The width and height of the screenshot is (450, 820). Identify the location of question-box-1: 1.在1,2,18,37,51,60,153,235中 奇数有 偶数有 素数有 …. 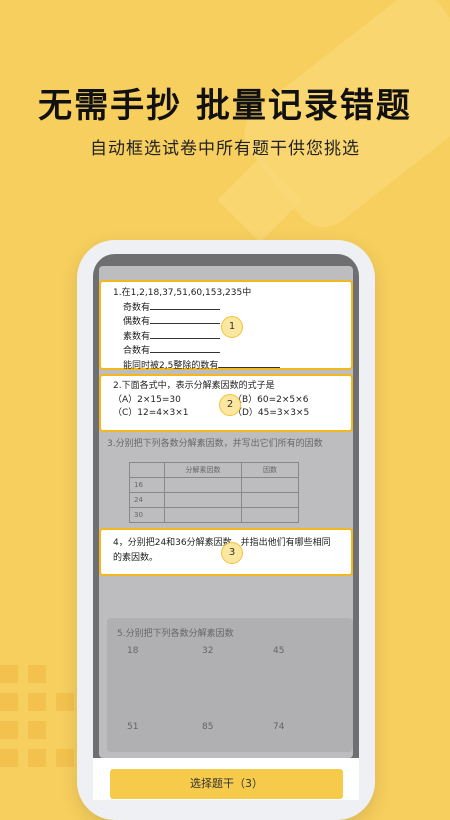
(226, 325).